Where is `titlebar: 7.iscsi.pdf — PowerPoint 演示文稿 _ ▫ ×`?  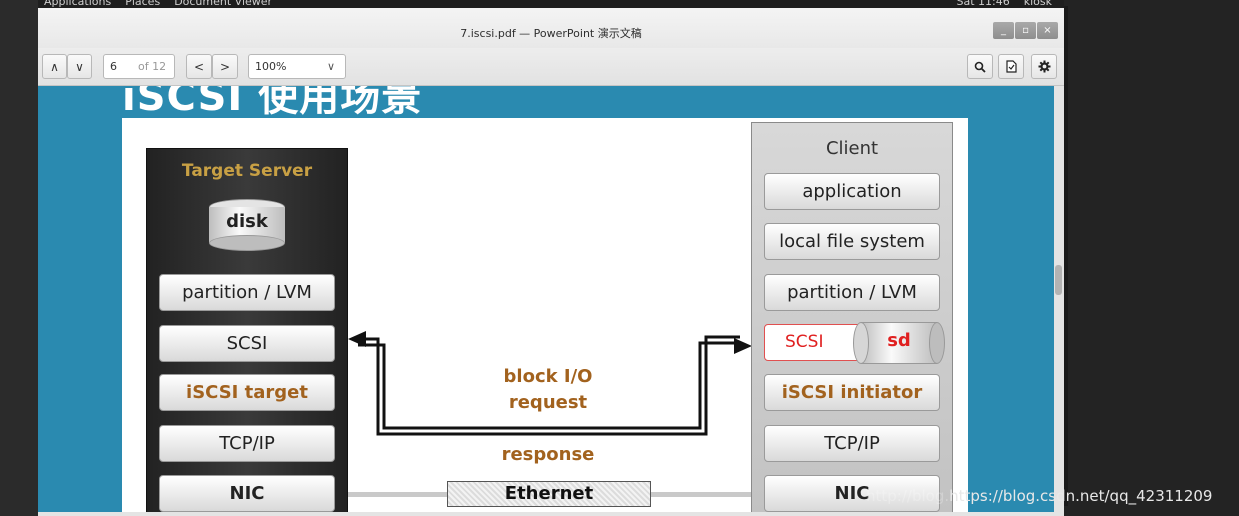 titlebar: 7.iscsi.pdf — PowerPoint 演示文稿 _ ▫ × is located at coordinates (551, 28).